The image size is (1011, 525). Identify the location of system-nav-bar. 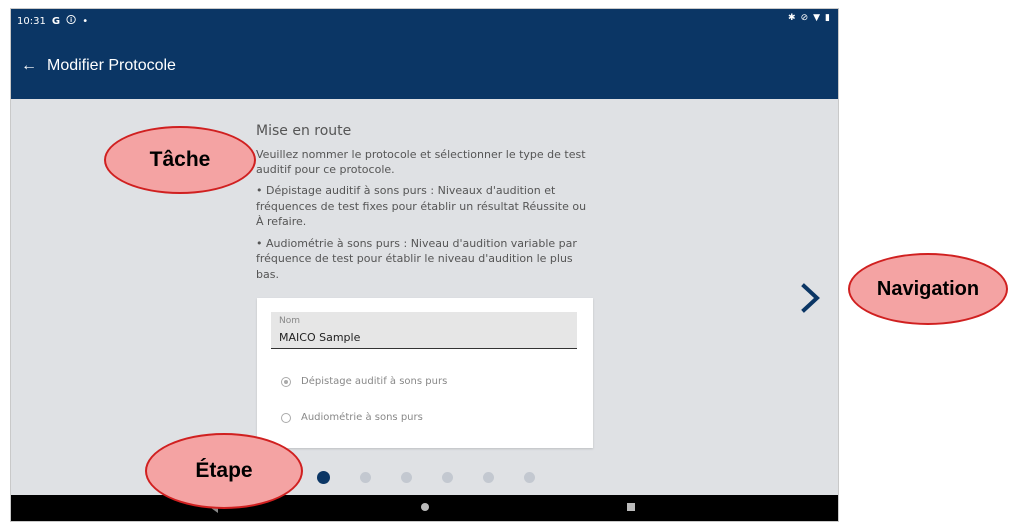
(424, 508).